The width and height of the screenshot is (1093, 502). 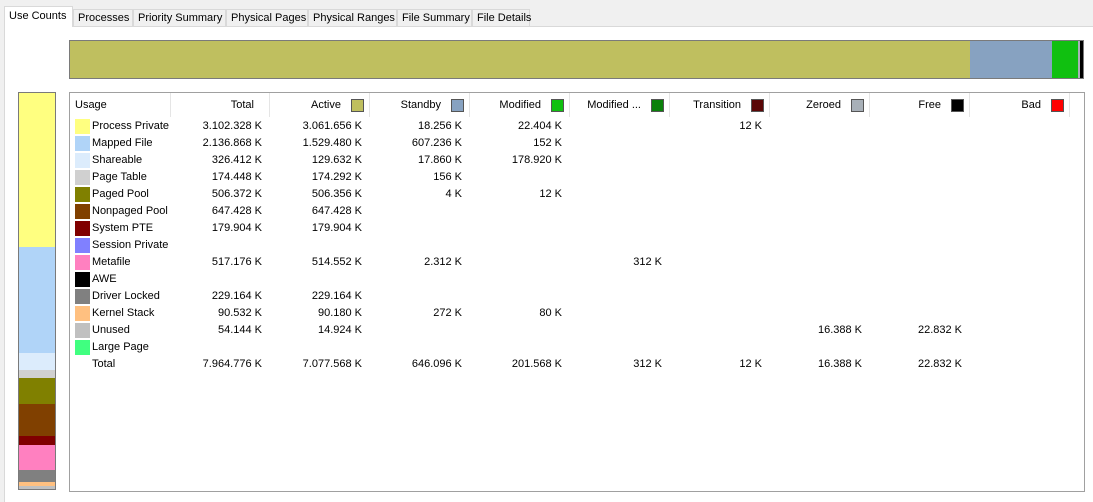 What do you see at coordinates (577, 279) in the screenshot?
I see `table-row: AWE` at bounding box center [577, 279].